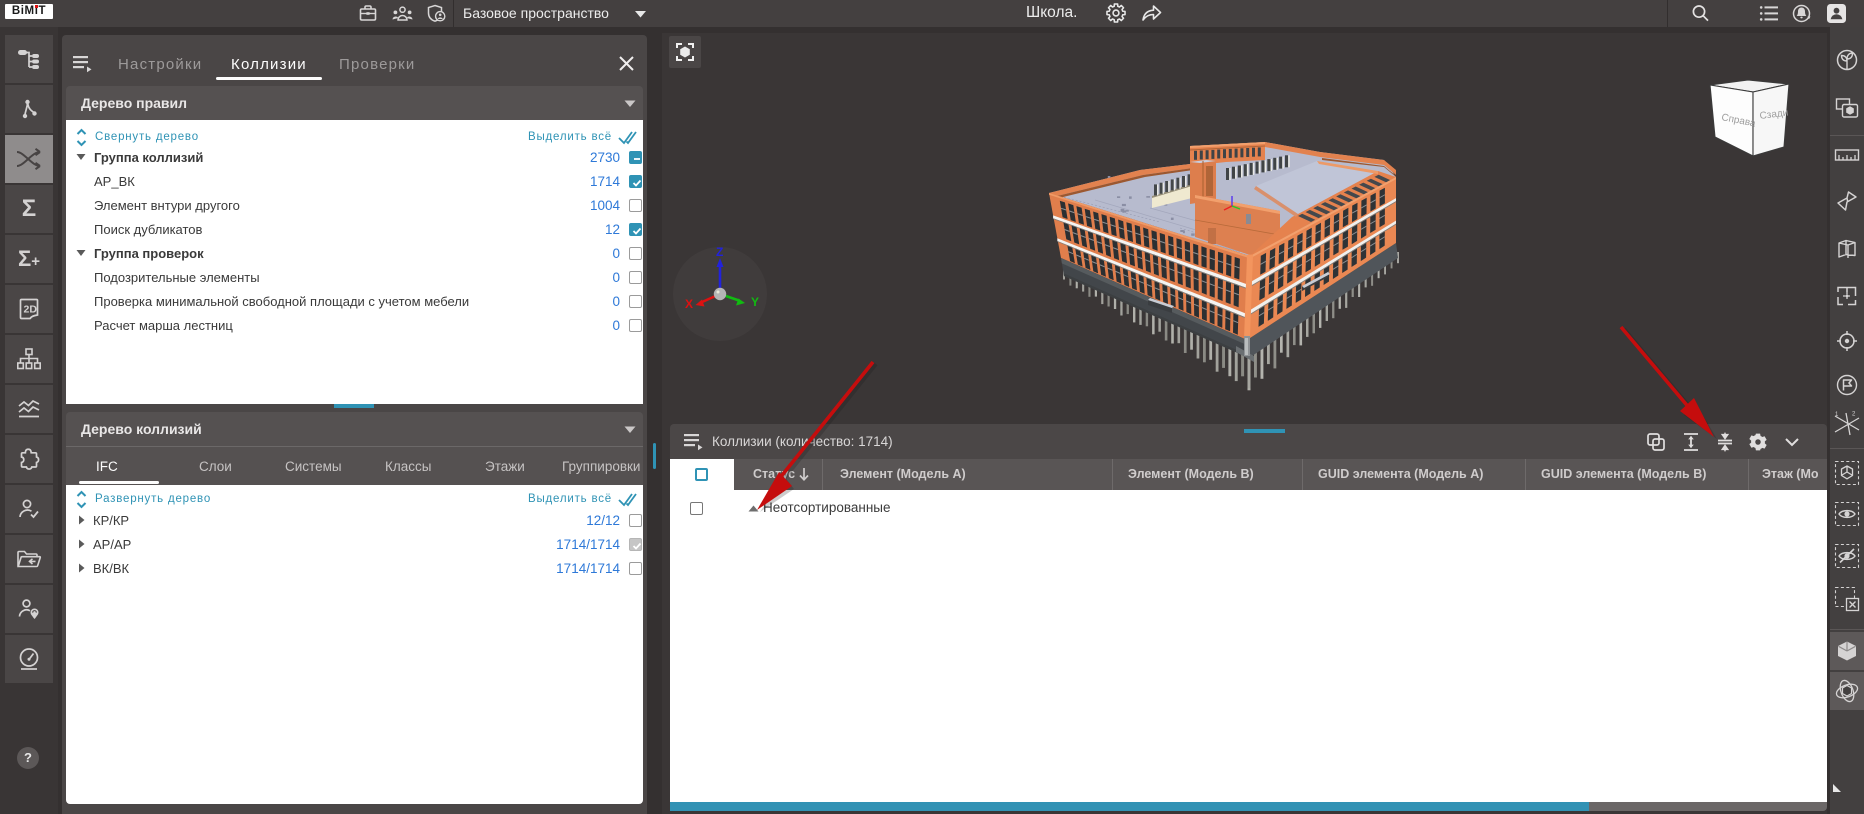 This screenshot has width=1864, height=814. I want to click on svg-text: 2, so click(1854, 415).